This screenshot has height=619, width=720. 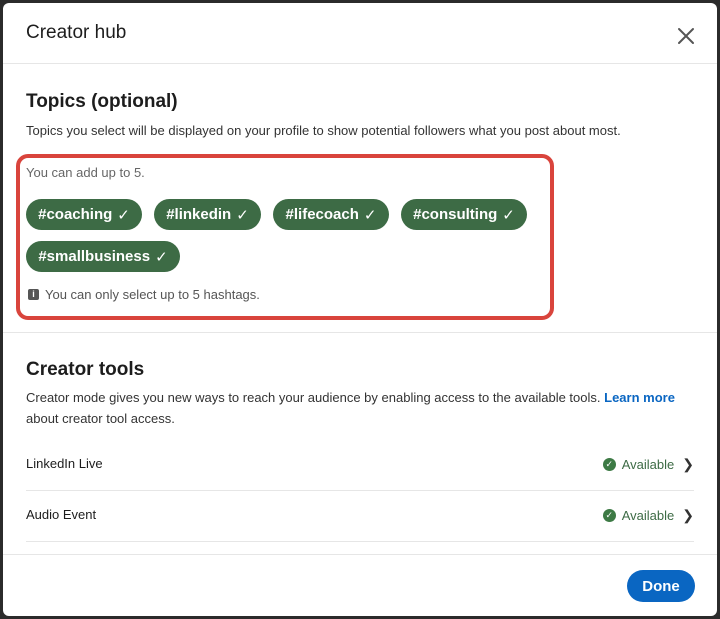 What do you see at coordinates (639, 397) in the screenshot?
I see `learn-more-link: Learn more` at bounding box center [639, 397].